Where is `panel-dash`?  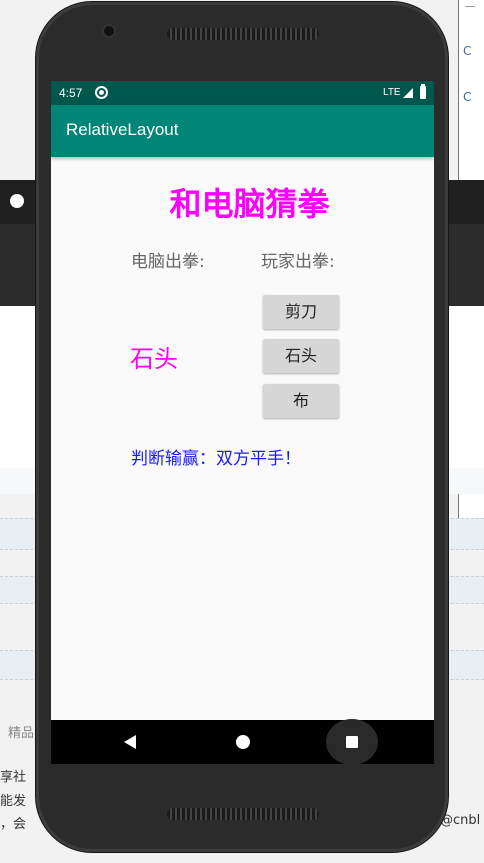
panel-dash is located at coordinates (470, 6).